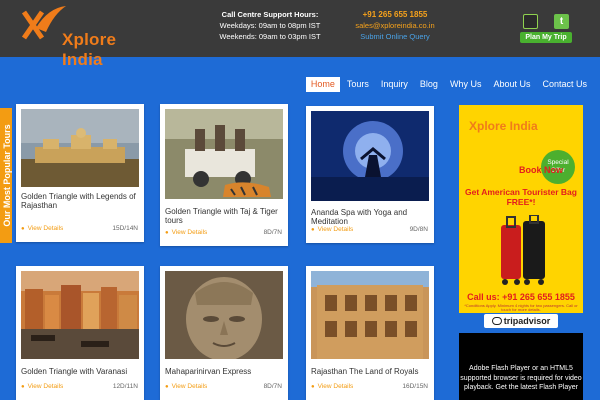  What do you see at coordinates (564, 84) in the screenshot?
I see `nav-contact-us: Contact Us` at bounding box center [564, 84].